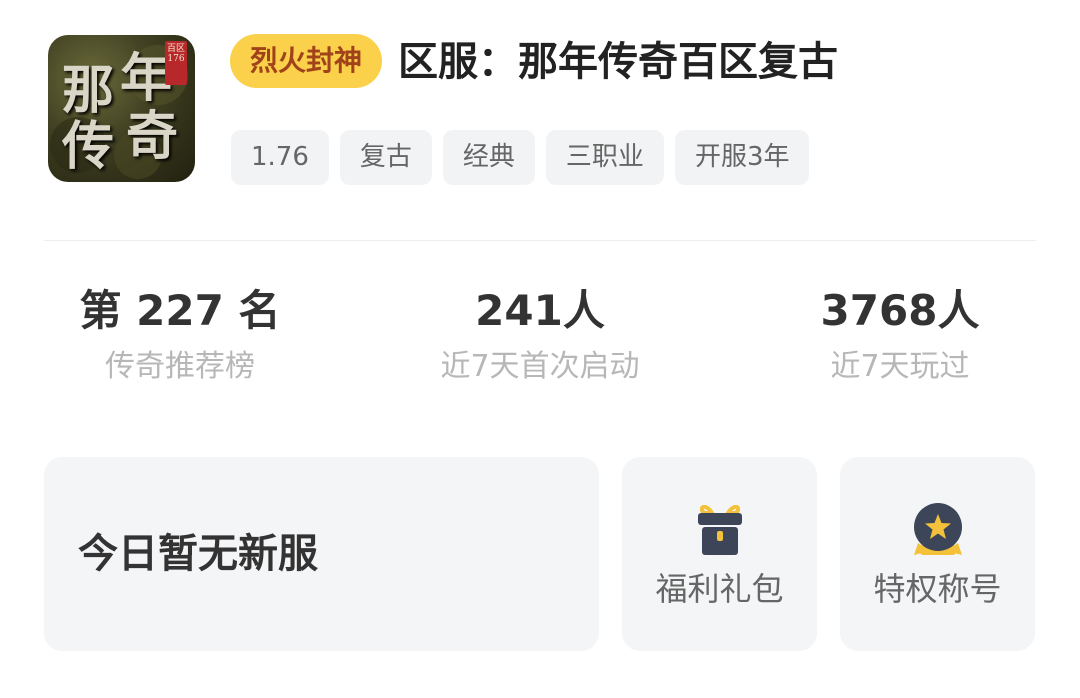 The height and width of the screenshot is (698, 1080). I want to click on icon-char-4: 奇, so click(152, 136).